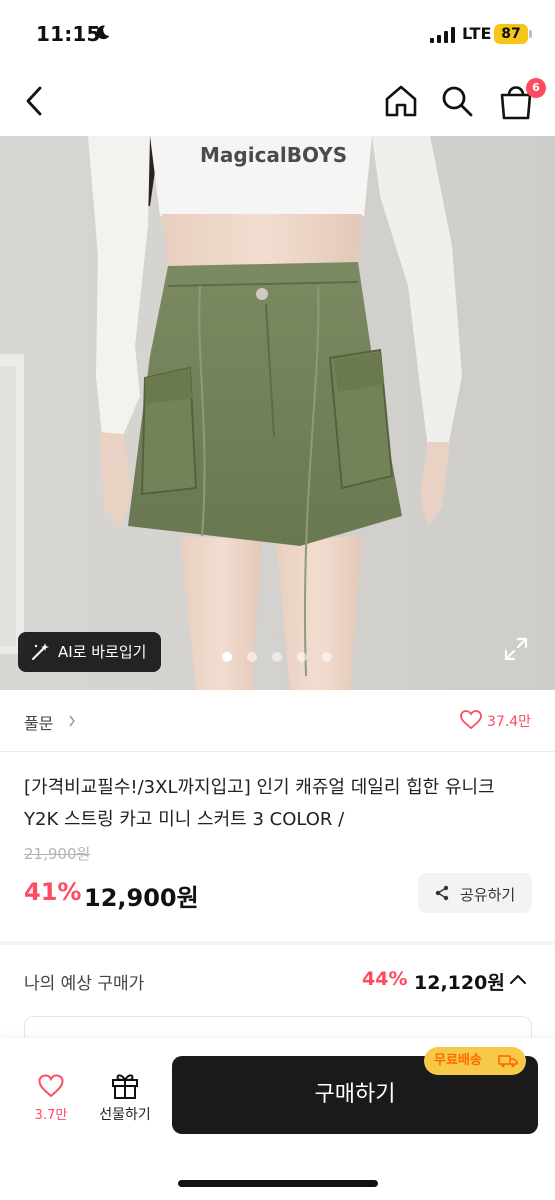  What do you see at coordinates (508, 1061) in the screenshot?
I see `truck-icon` at bounding box center [508, 1061].